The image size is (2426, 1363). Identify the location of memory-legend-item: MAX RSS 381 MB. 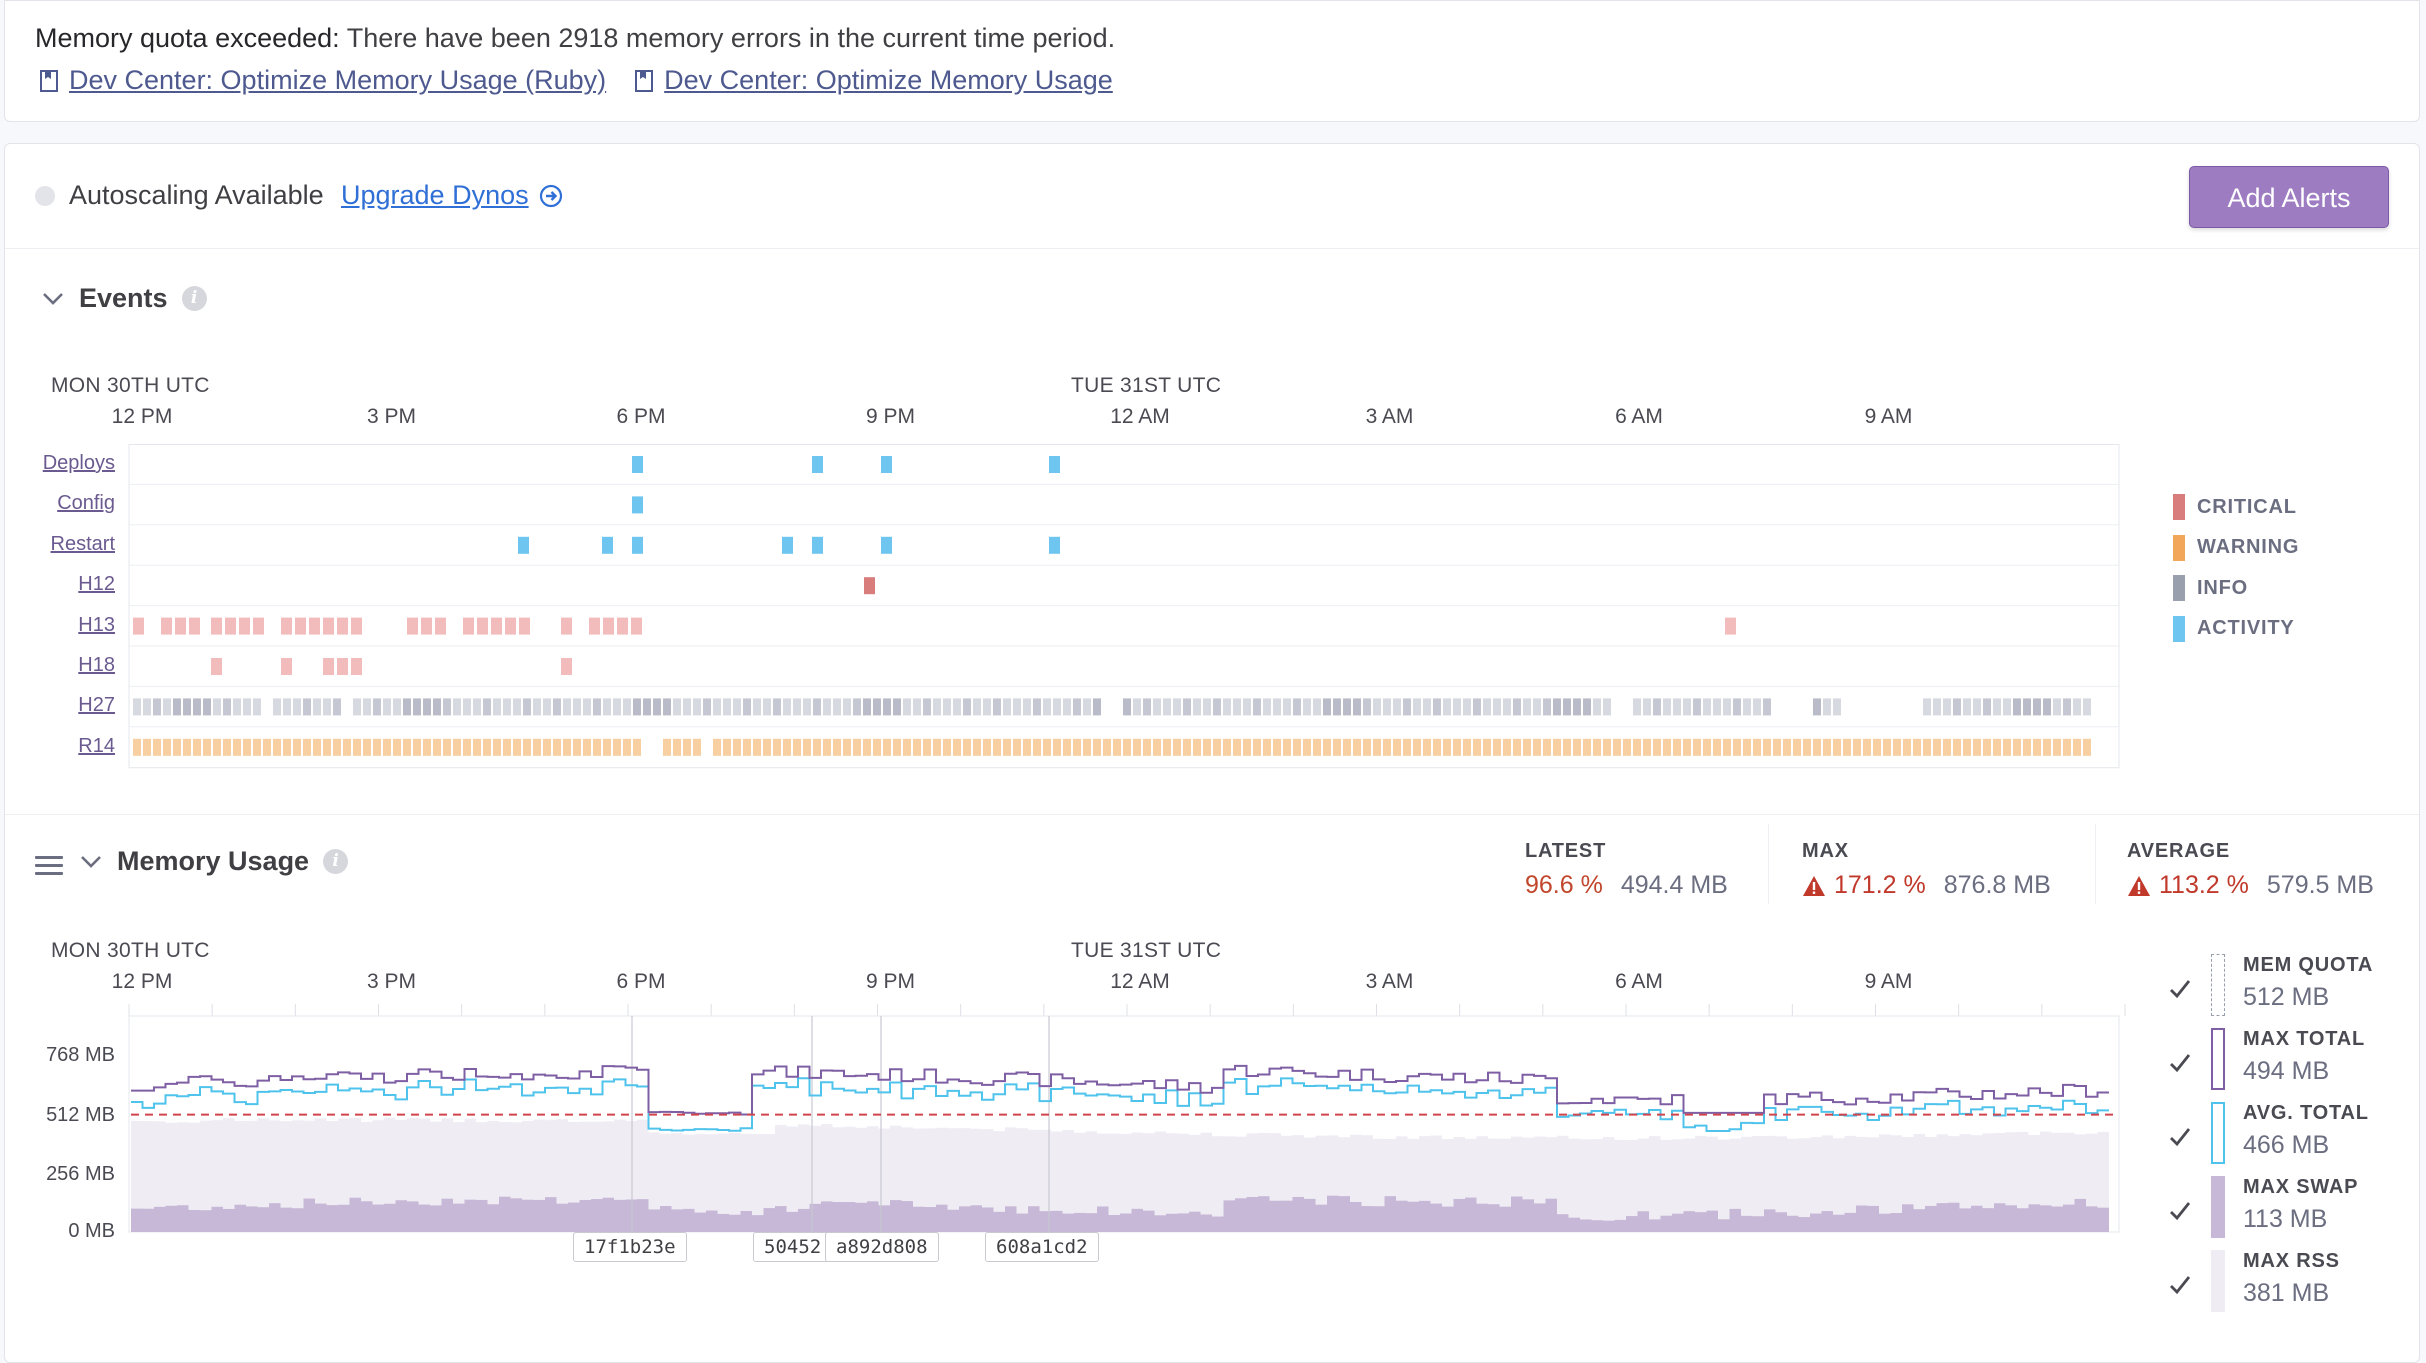
(2253, 1281).